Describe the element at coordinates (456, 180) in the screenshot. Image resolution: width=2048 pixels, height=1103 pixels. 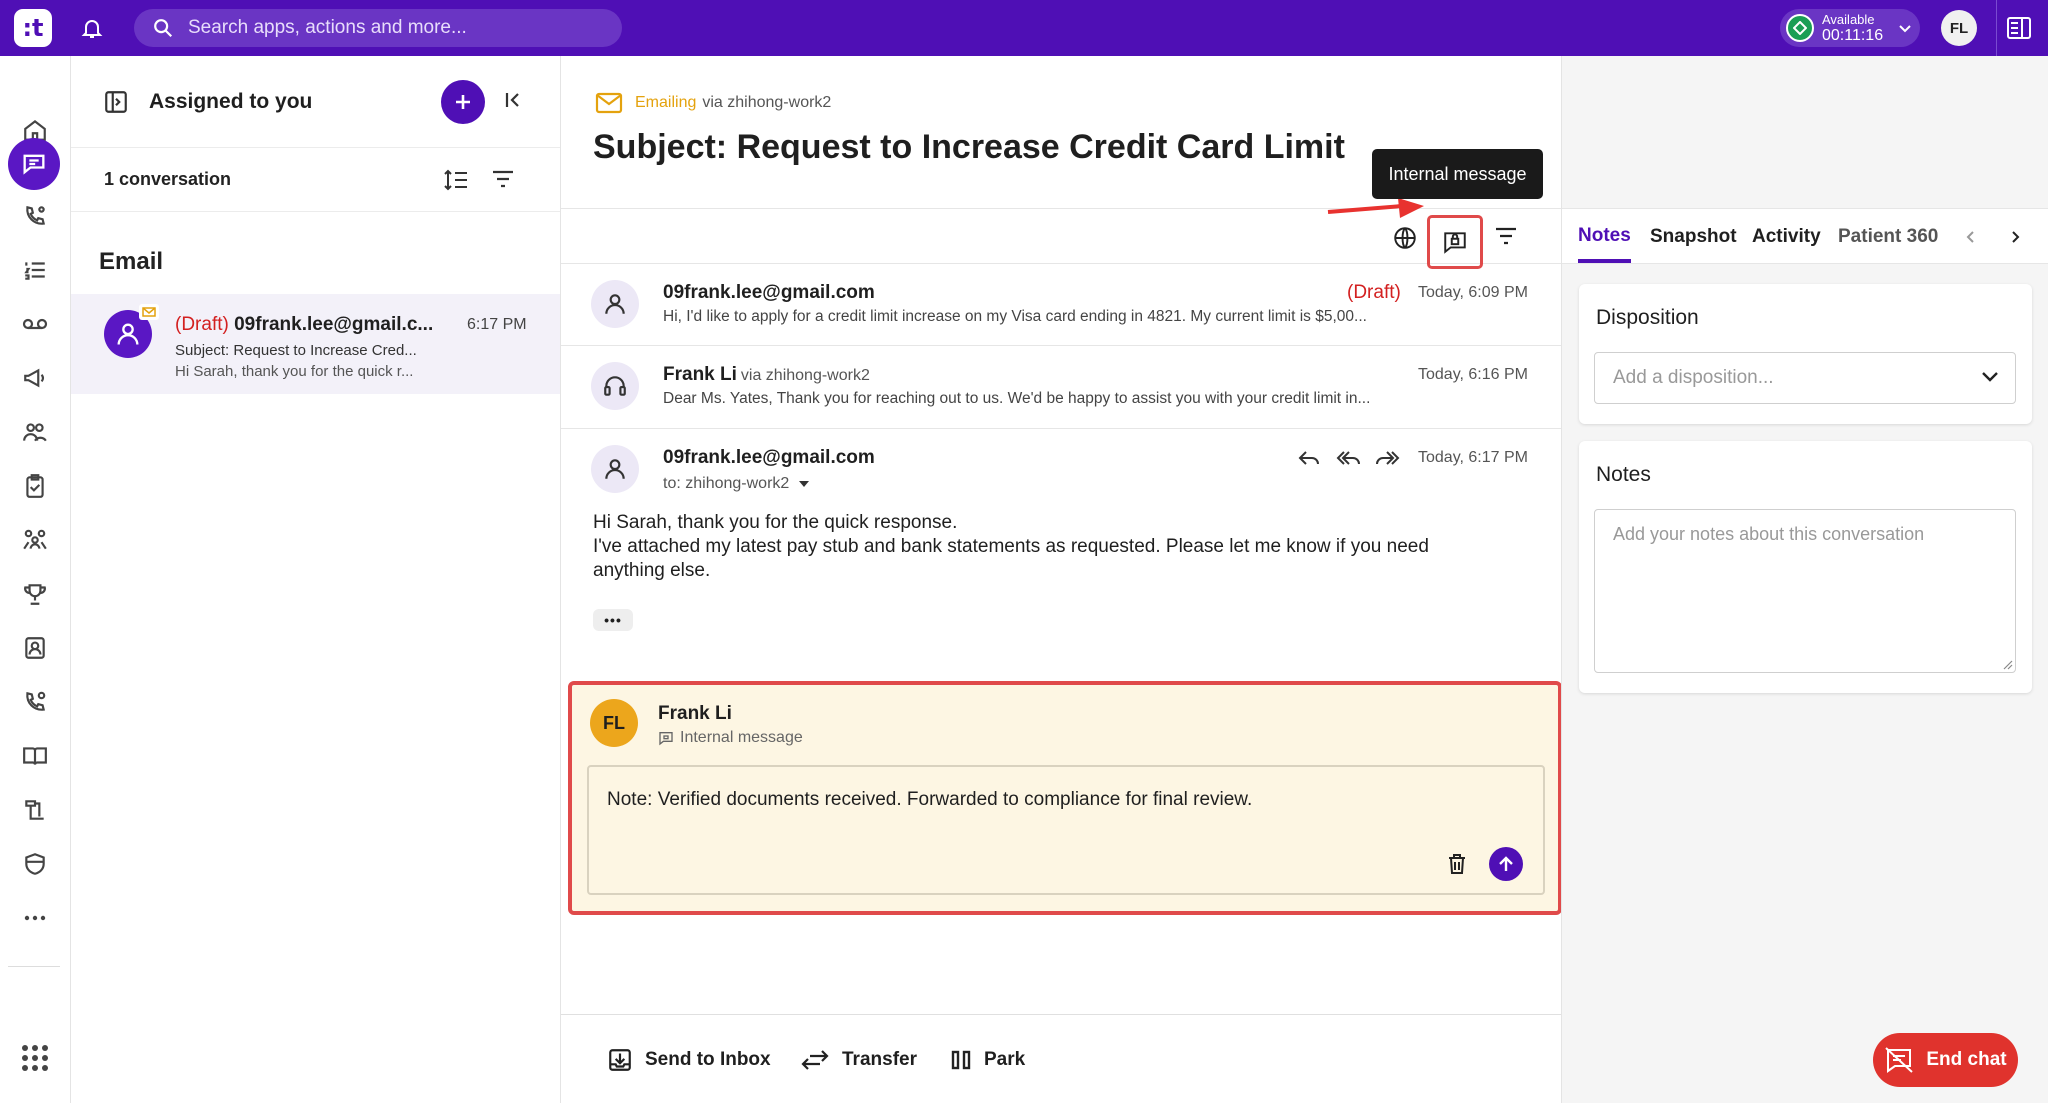
I see `sort-icon` at that location.